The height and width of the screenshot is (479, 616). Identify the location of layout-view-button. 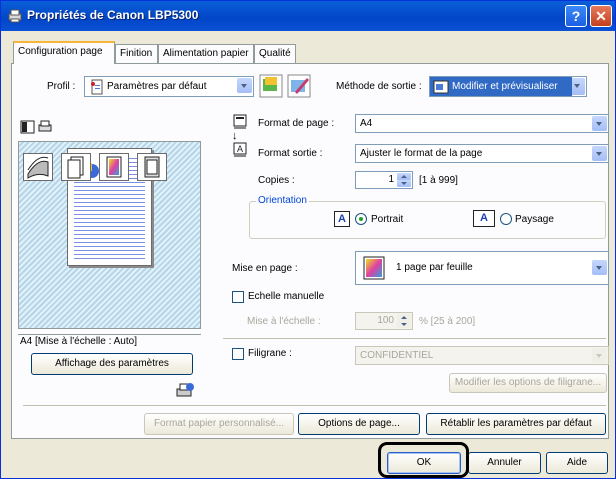
(152, 167).